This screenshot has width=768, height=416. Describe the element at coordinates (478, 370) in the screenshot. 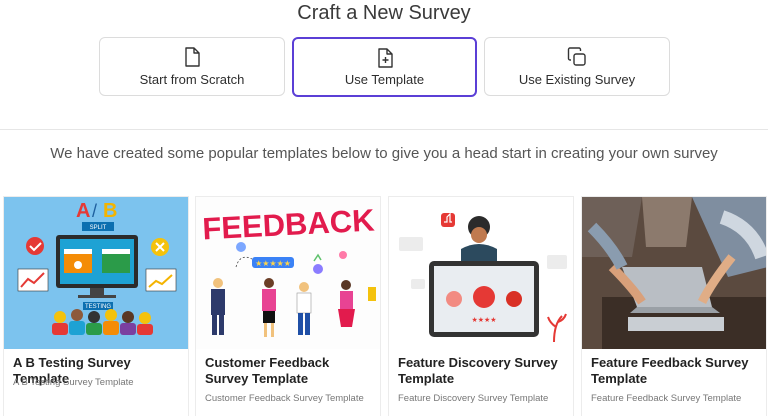

I see `template-title: Feature Discovery Survey Template` at that location.